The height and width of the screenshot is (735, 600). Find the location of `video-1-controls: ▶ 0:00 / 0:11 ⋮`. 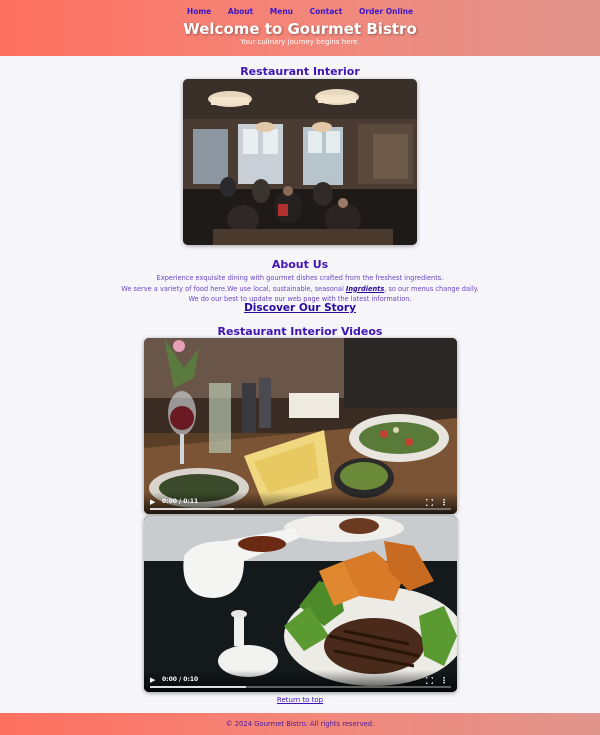

video-1-controls: ▶ 0:00 / 0:11 ⋮ is located at coordinates (300, 503).